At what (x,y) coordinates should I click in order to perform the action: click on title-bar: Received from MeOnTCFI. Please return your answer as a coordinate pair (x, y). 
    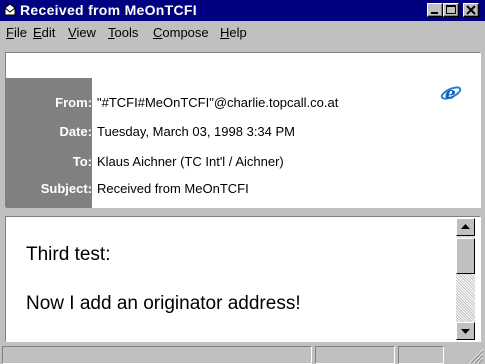
    Looking at the image, I should click on (242, 10).